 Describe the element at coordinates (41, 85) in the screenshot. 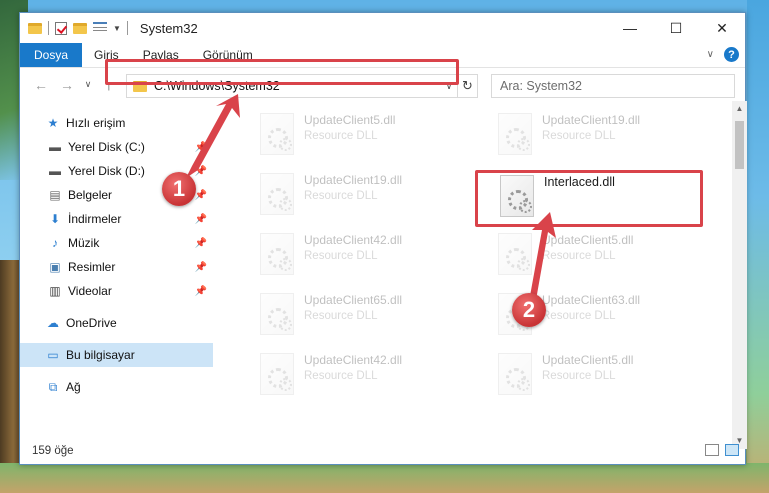

I see `back-icon: ←` at that location.